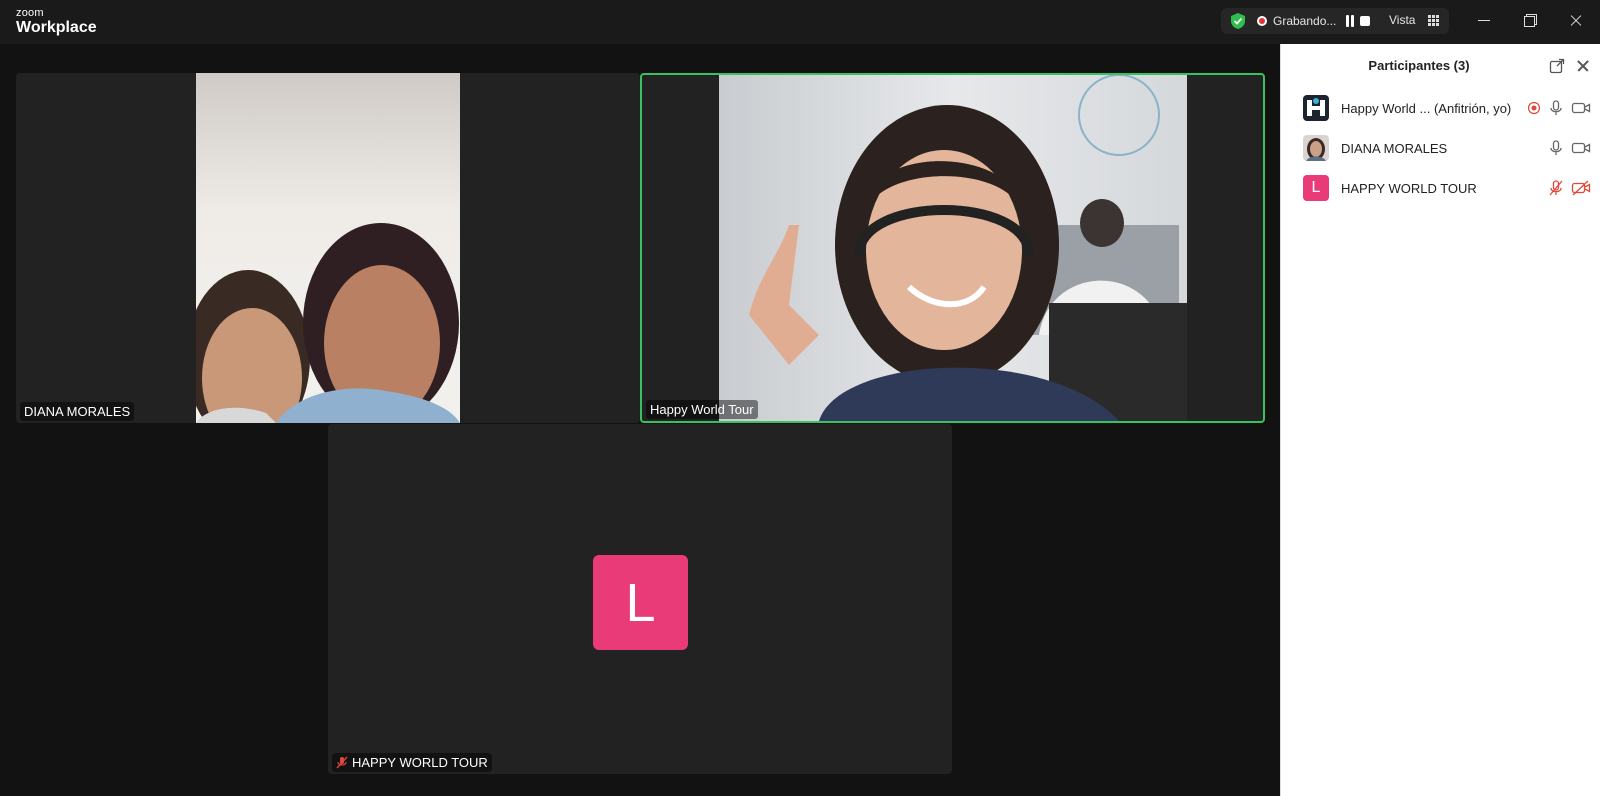  I want to click on close-panel-icon, so click(1583, 66).